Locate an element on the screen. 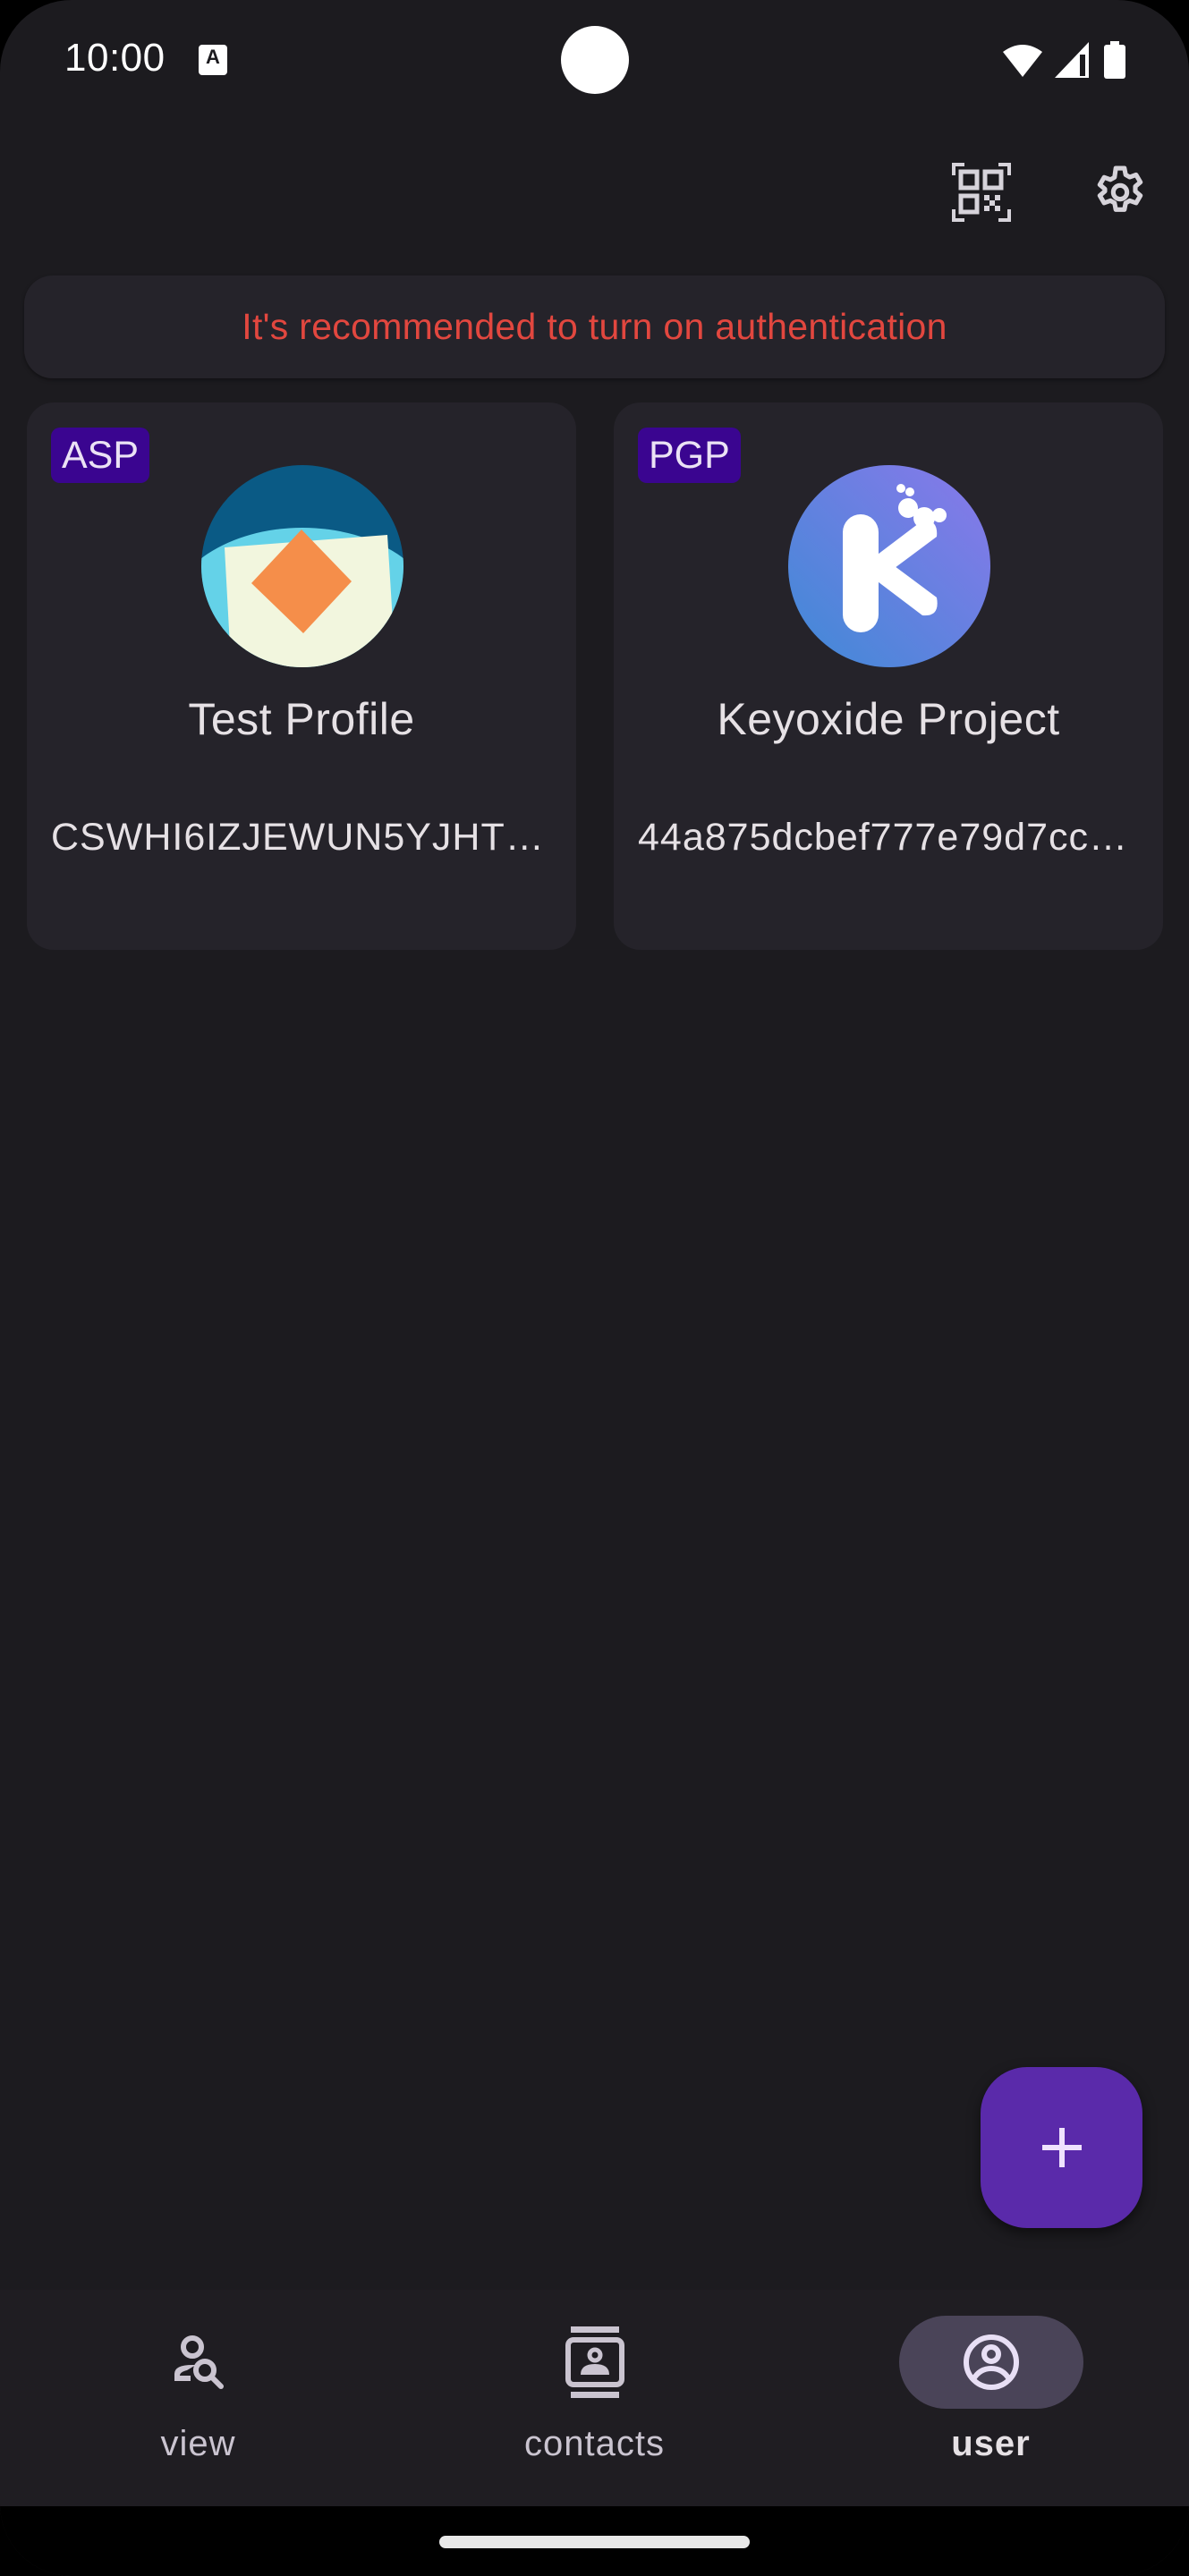 The image size is (1189, 2576). status-icons is located at coordinates (1064, 59).